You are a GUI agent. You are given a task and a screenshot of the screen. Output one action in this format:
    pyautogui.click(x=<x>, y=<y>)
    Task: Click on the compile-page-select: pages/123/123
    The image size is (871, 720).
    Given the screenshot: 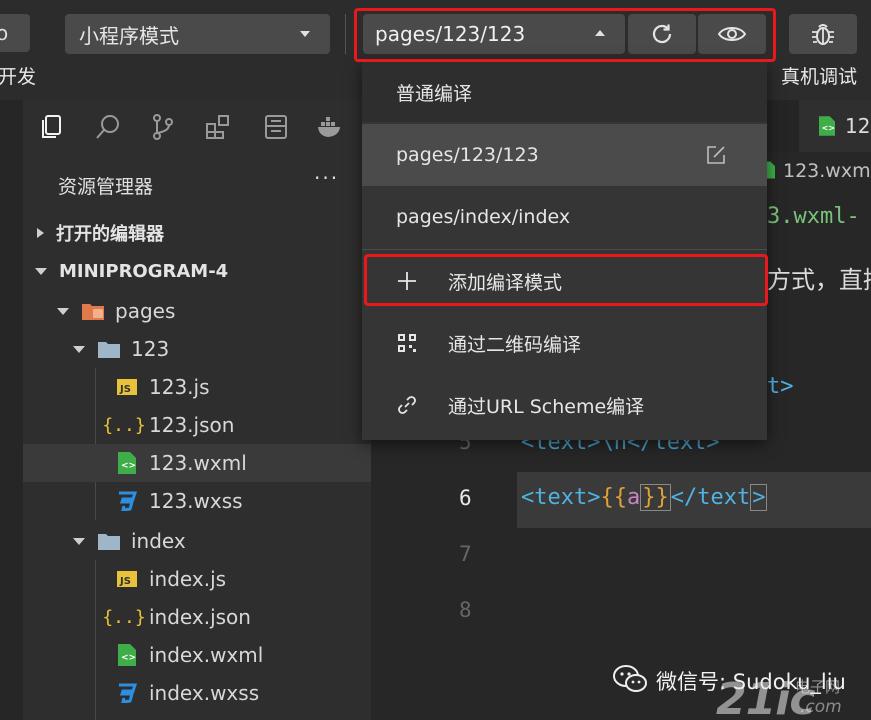 What is the action you would take?
    pyautogui.click(x=494, y=34)
    